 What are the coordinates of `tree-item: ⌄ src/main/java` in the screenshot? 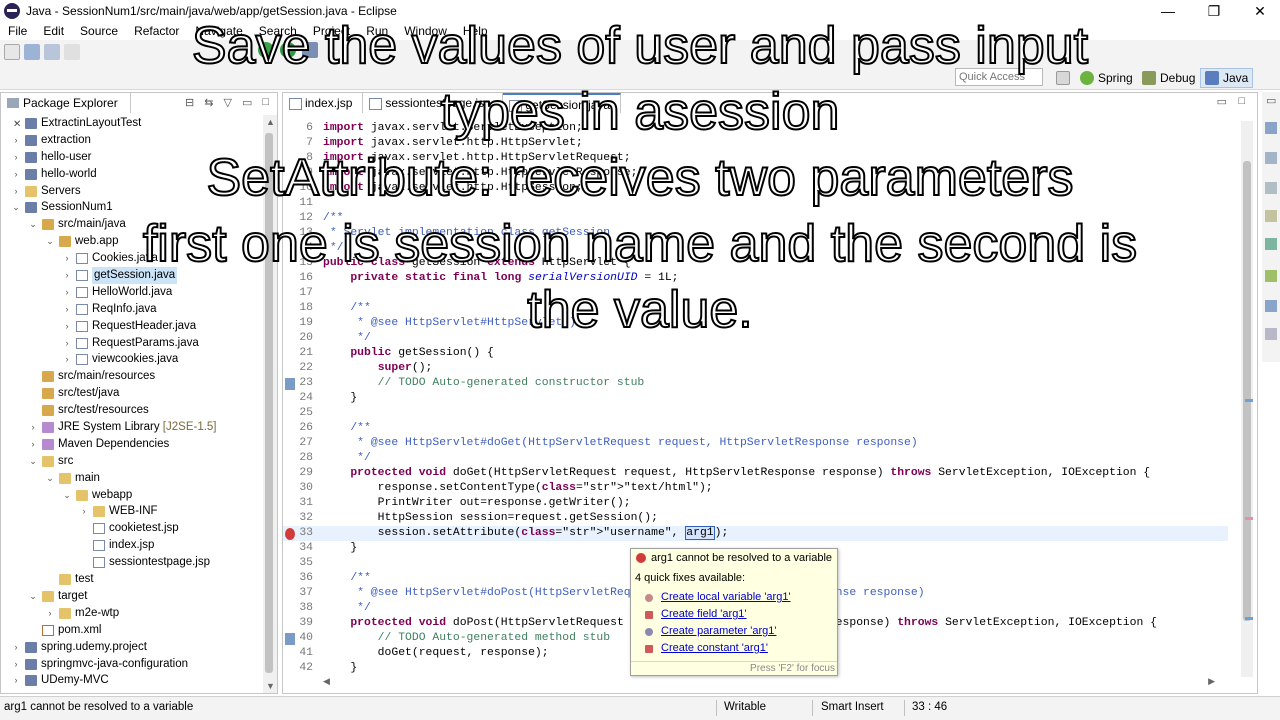 It's located at (132, 224).